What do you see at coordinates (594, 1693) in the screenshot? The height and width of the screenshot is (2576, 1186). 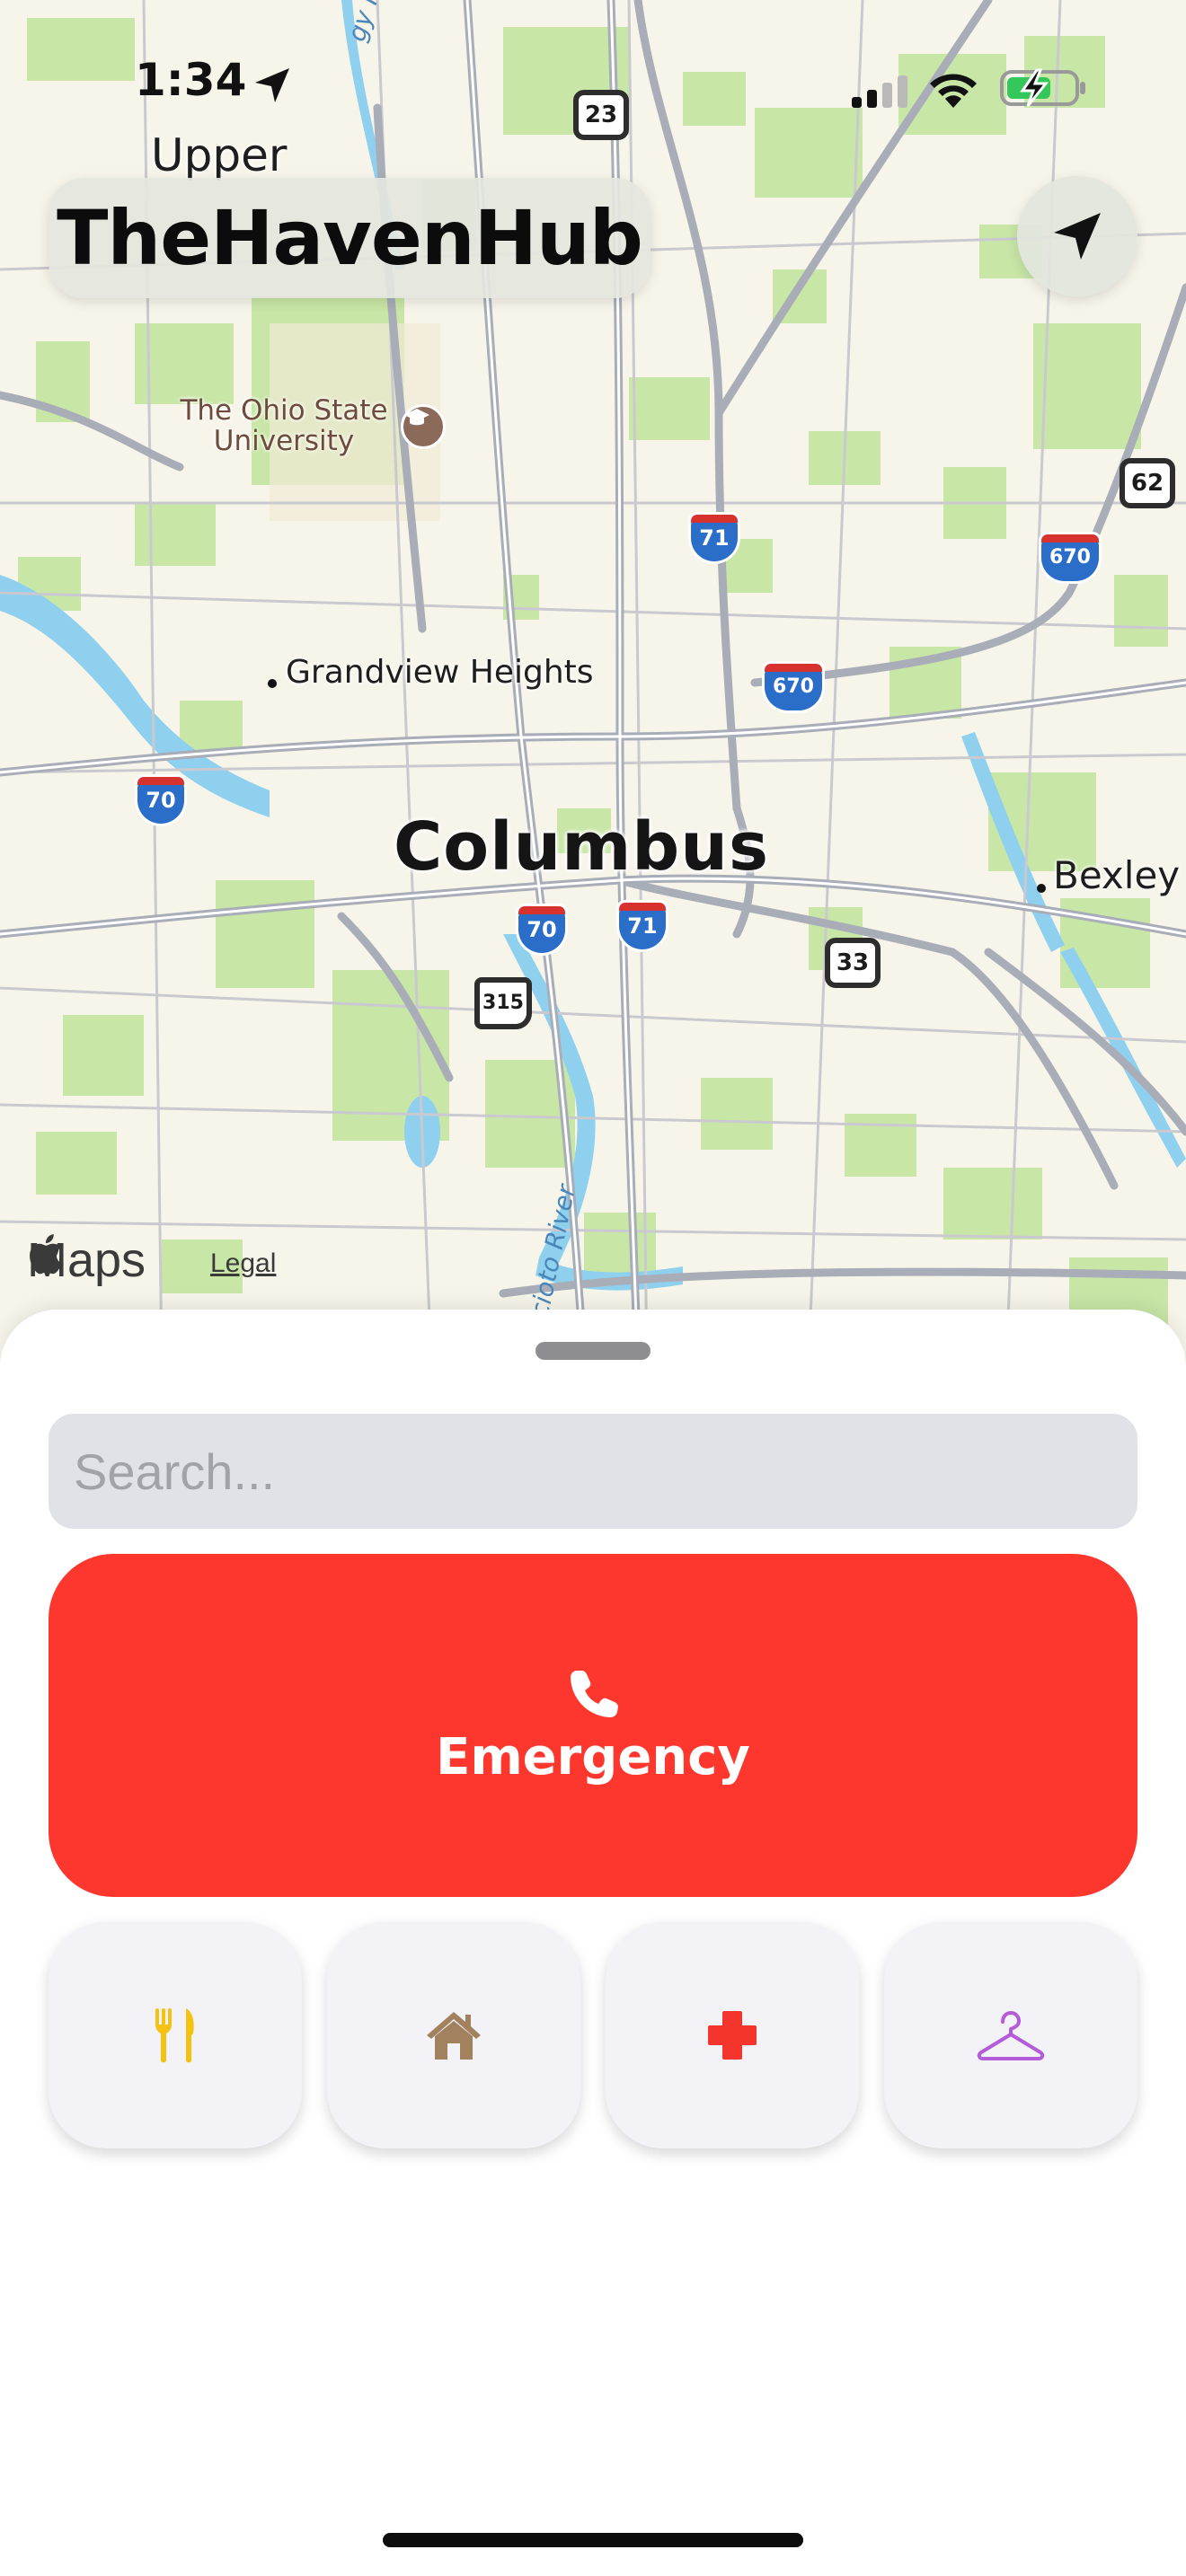 I see `phone-icon` at bounding box center [594, 1693].